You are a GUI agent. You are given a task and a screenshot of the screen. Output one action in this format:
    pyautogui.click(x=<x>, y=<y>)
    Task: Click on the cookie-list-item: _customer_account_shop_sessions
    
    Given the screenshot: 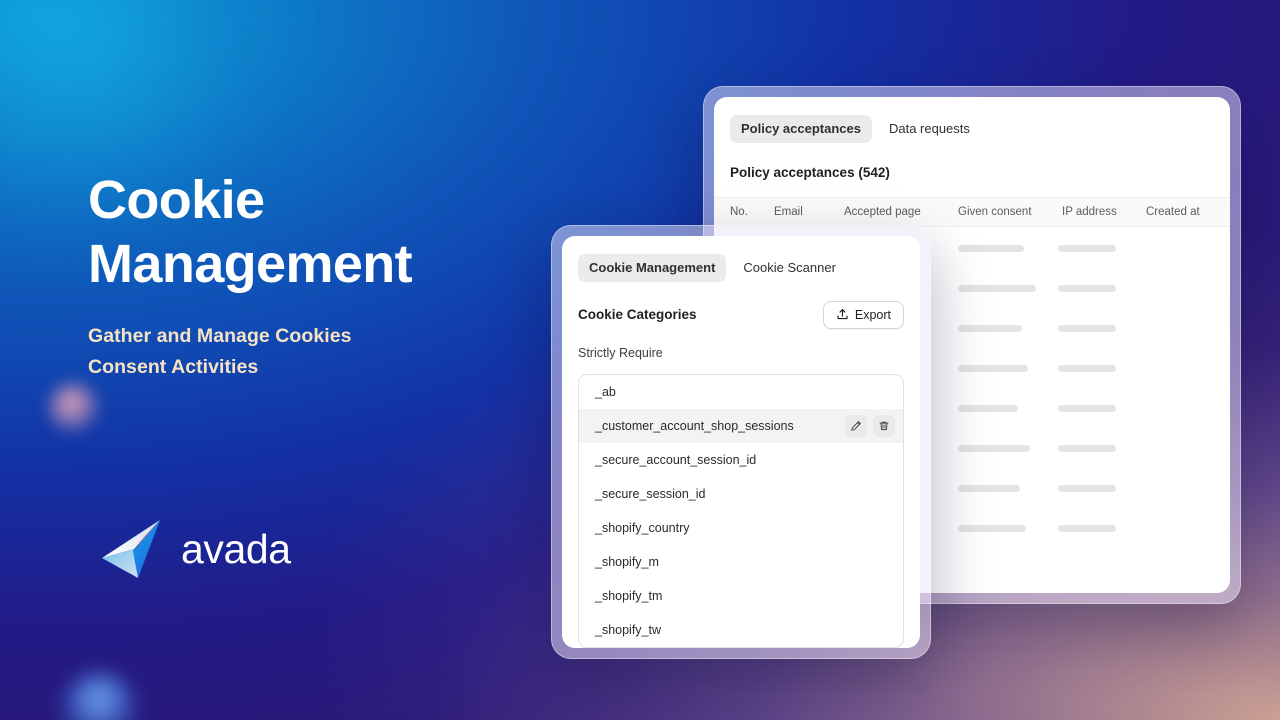 What is the action you would take?
    pyautogui.click(x=741, y=425)
    